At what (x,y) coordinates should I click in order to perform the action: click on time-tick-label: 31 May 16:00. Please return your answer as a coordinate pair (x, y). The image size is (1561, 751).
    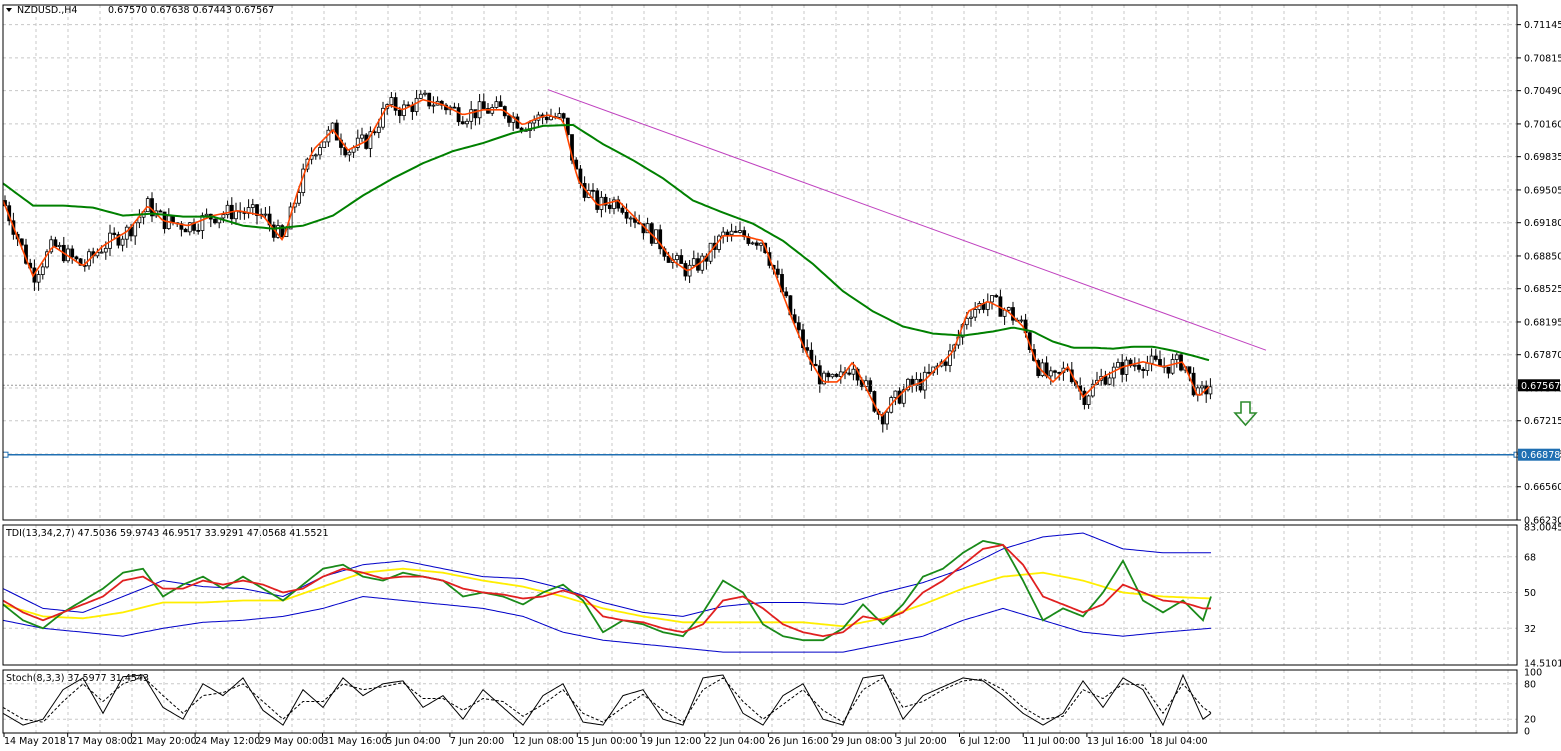
    Looking at the image, I should click on (355, 741).